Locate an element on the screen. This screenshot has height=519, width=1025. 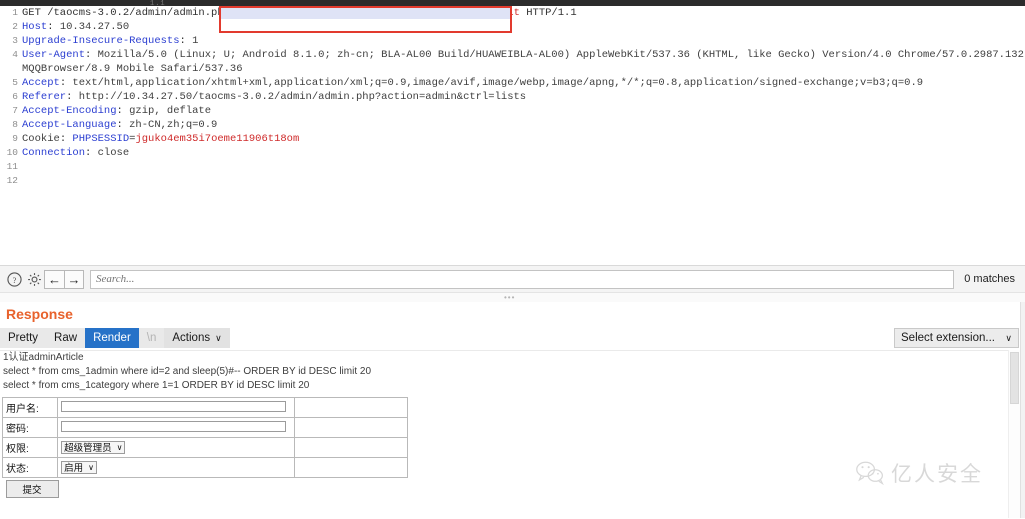
form-submit-cell: 提交 is located at coordinates (205, 489).